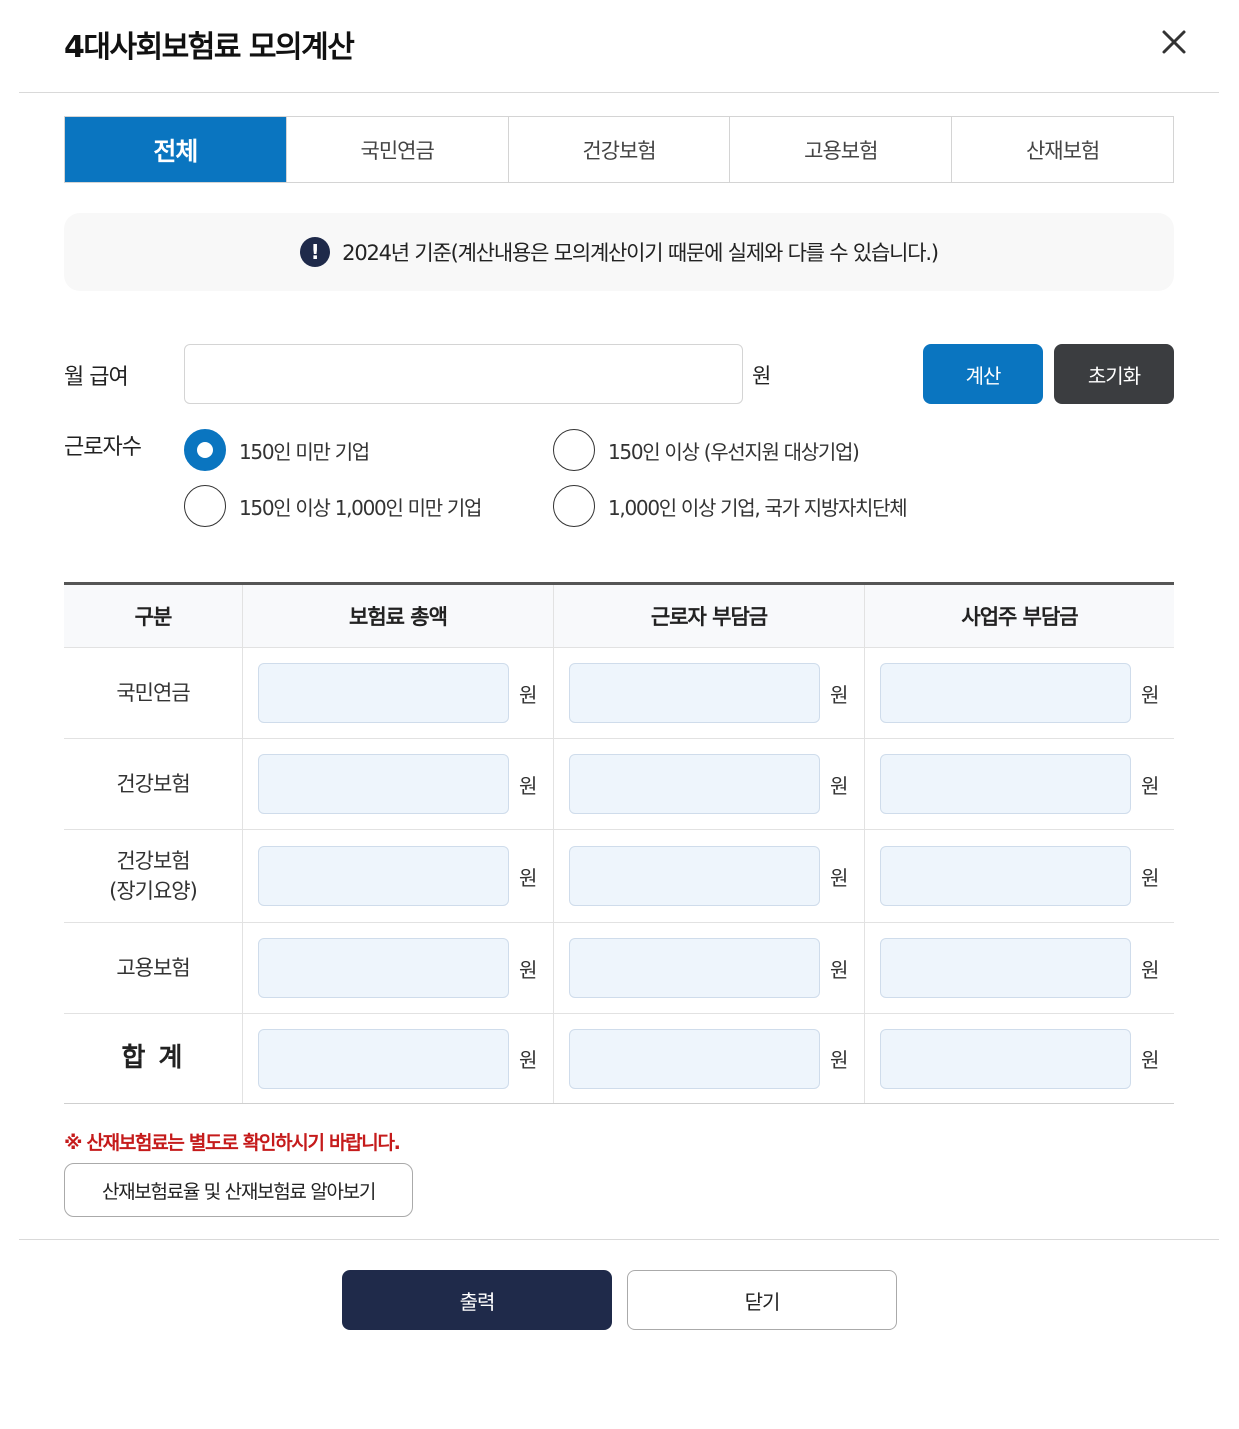  I want to click on close-icon, so click(1174, 42).